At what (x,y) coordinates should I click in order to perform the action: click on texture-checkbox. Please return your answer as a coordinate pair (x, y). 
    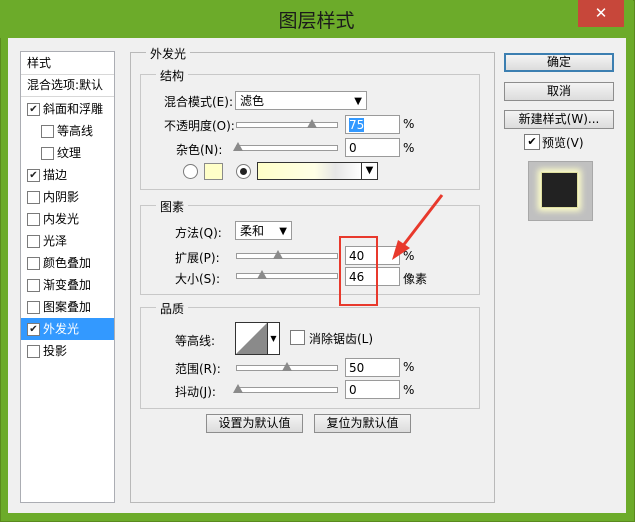
    Looking at the image, I should click on (47, 153).